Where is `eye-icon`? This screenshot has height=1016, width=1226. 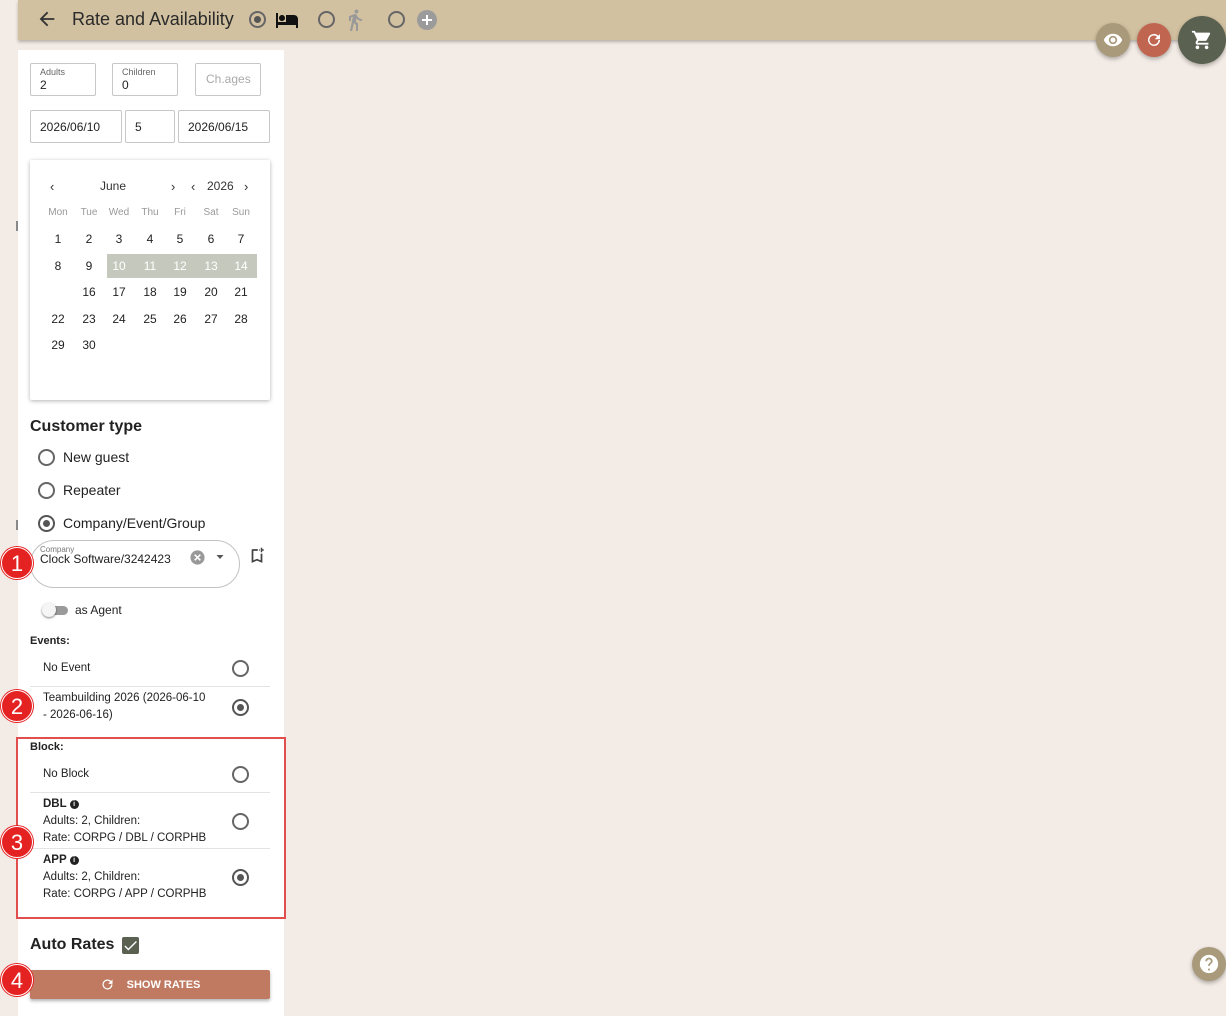 eye-icon is located at coordinates (1113, 40).